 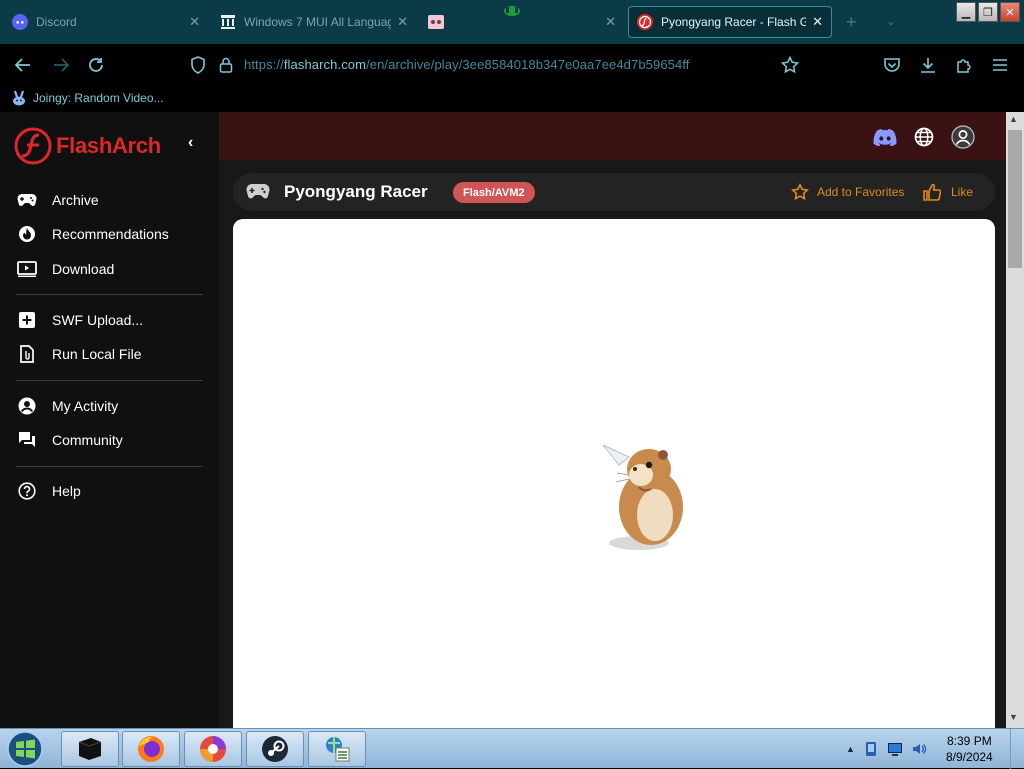 I want to click on platform-badge: Flash/AVM2, so click(x=494, y=192).